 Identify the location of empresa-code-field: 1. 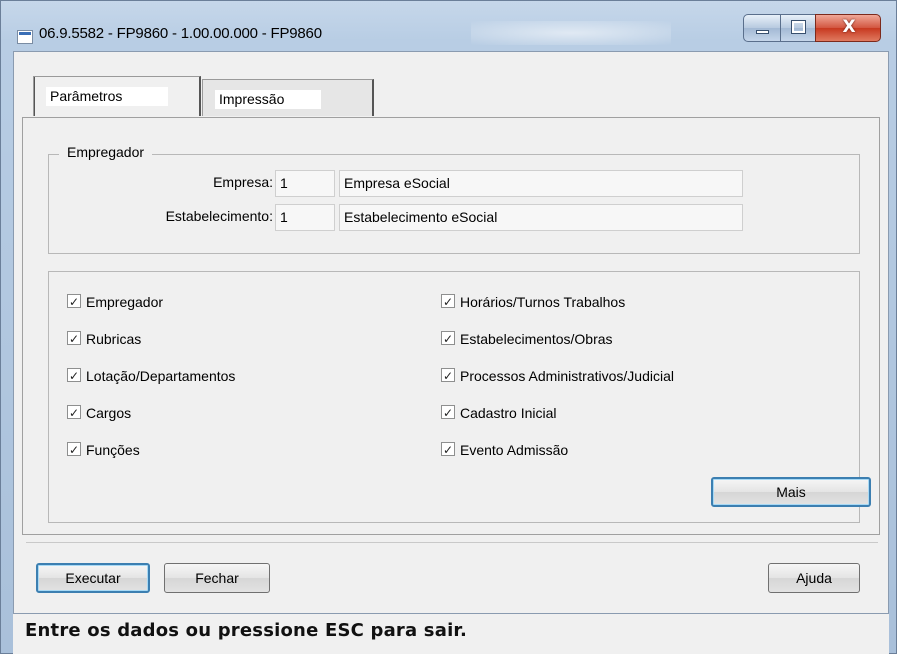
(305, 183).